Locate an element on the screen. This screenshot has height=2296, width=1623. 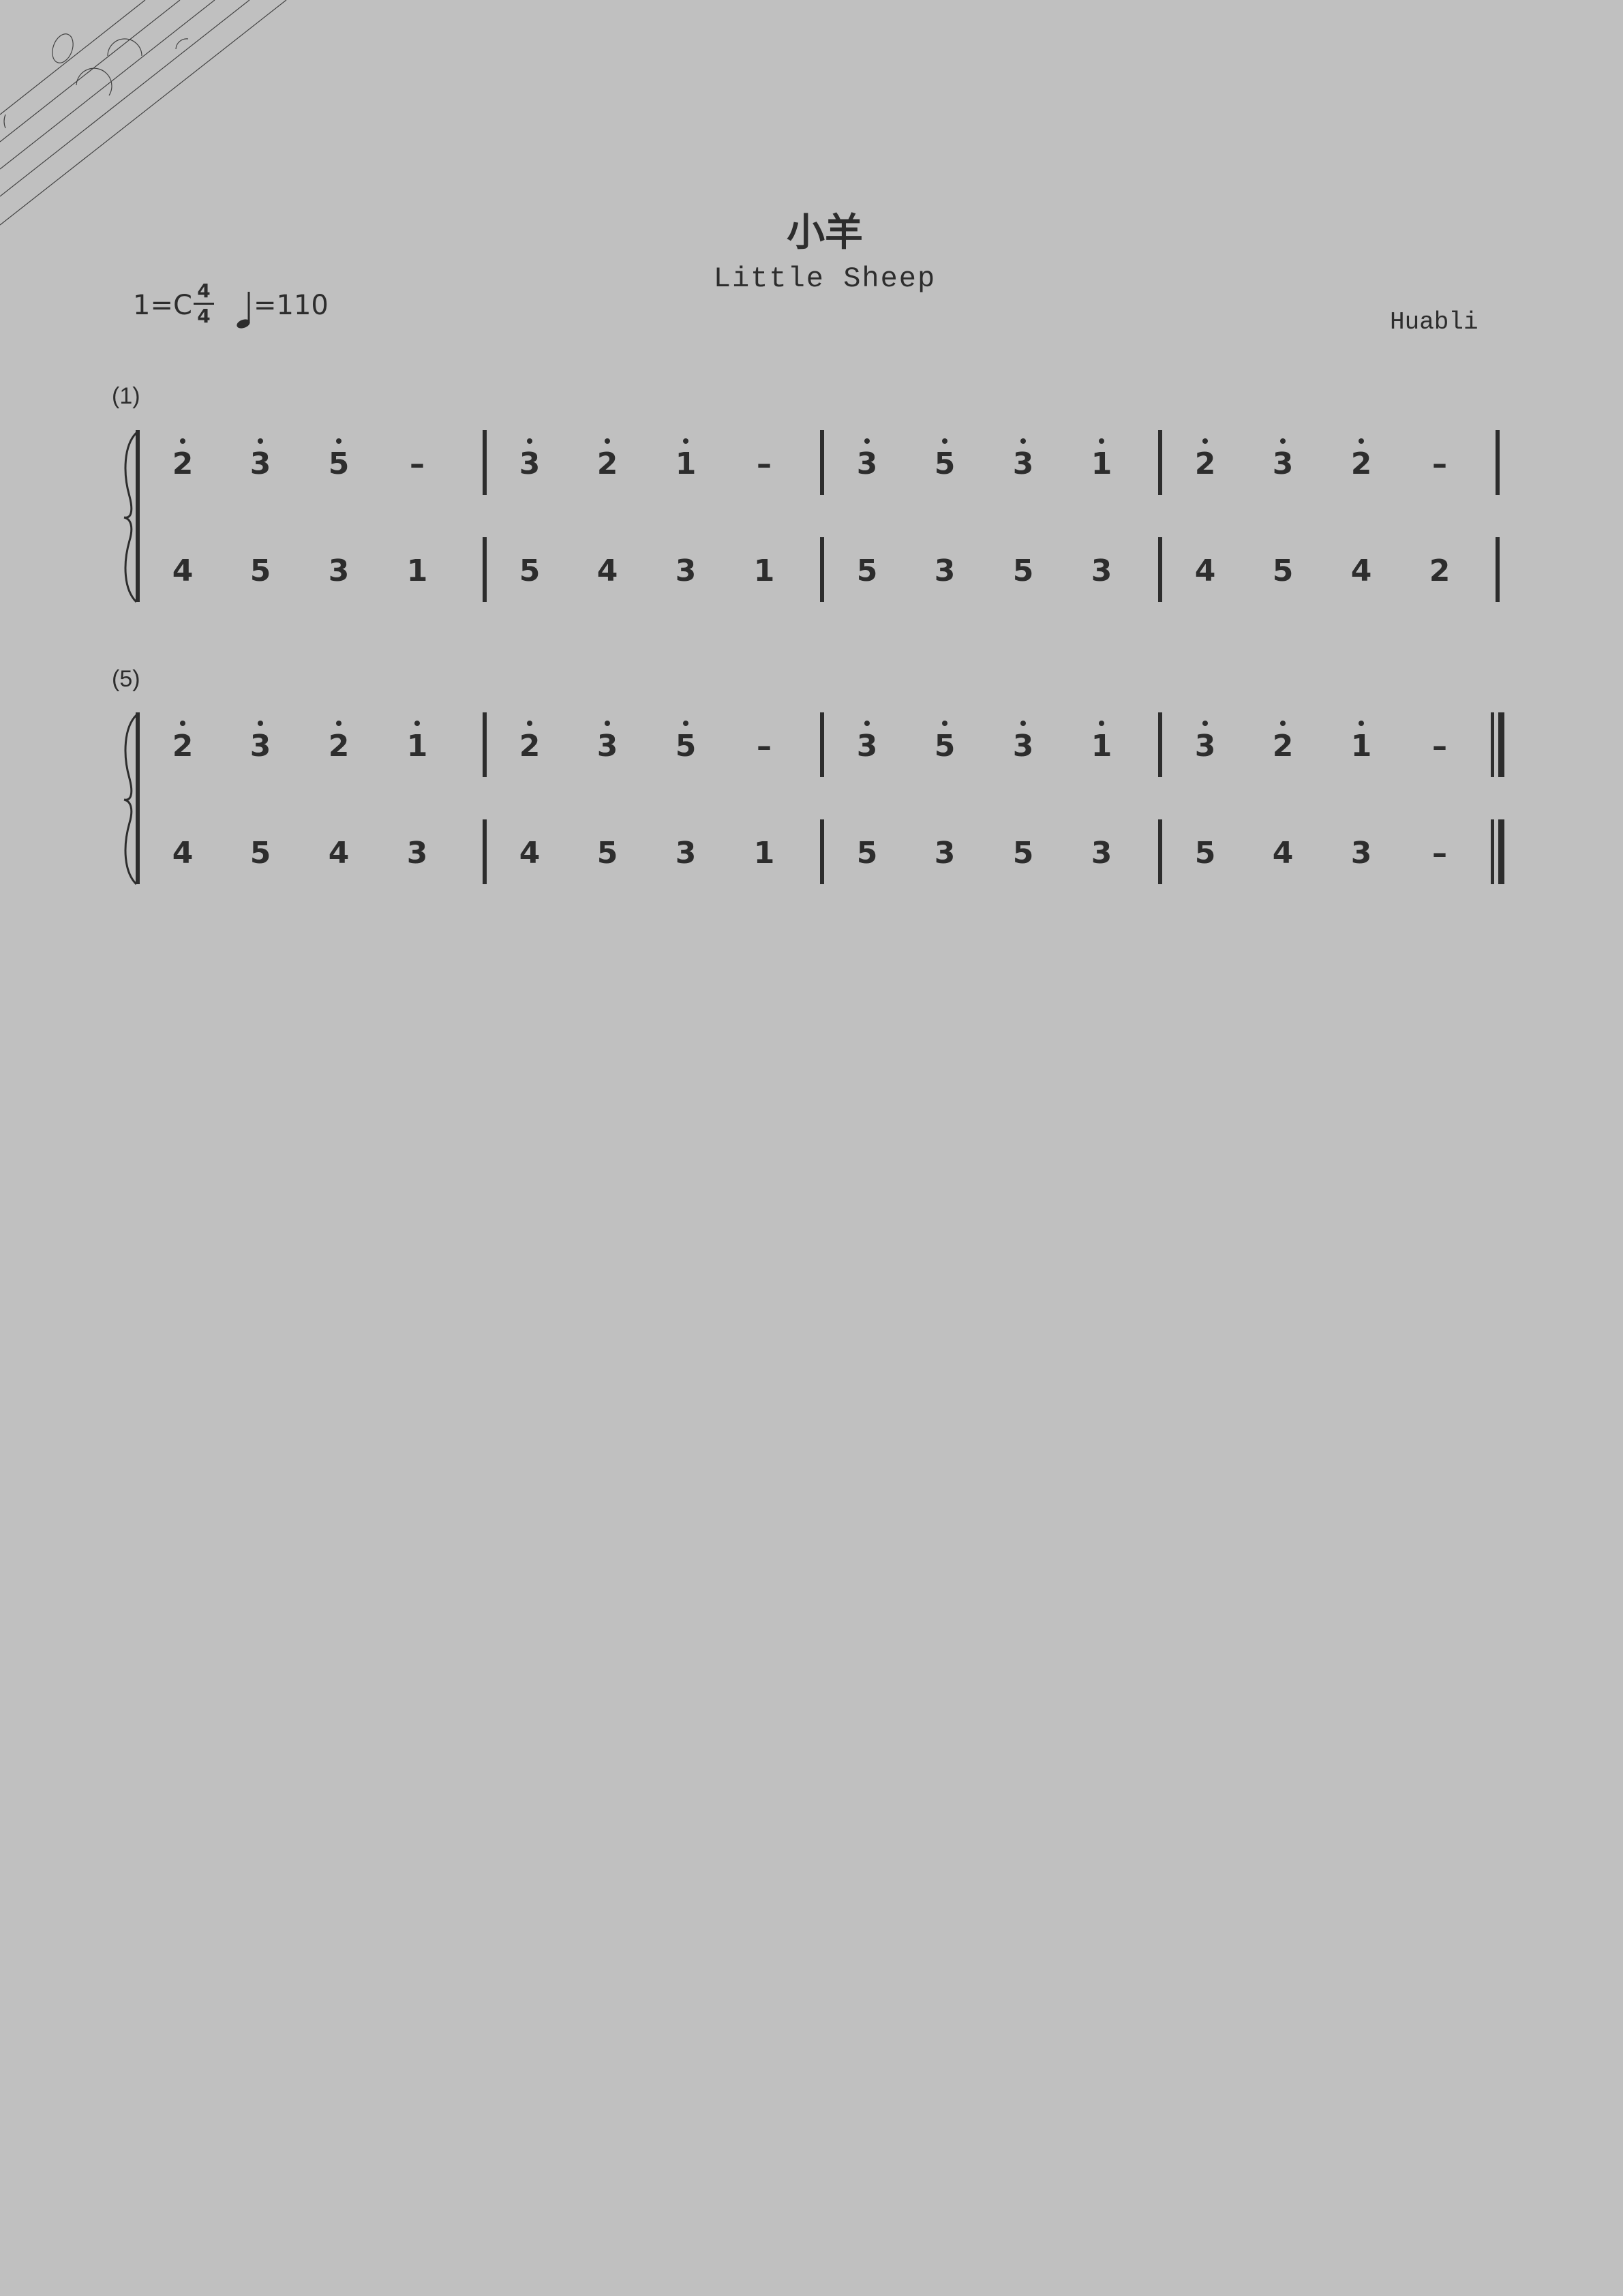
quarter-note-icon is located at coordinates (243, 311).